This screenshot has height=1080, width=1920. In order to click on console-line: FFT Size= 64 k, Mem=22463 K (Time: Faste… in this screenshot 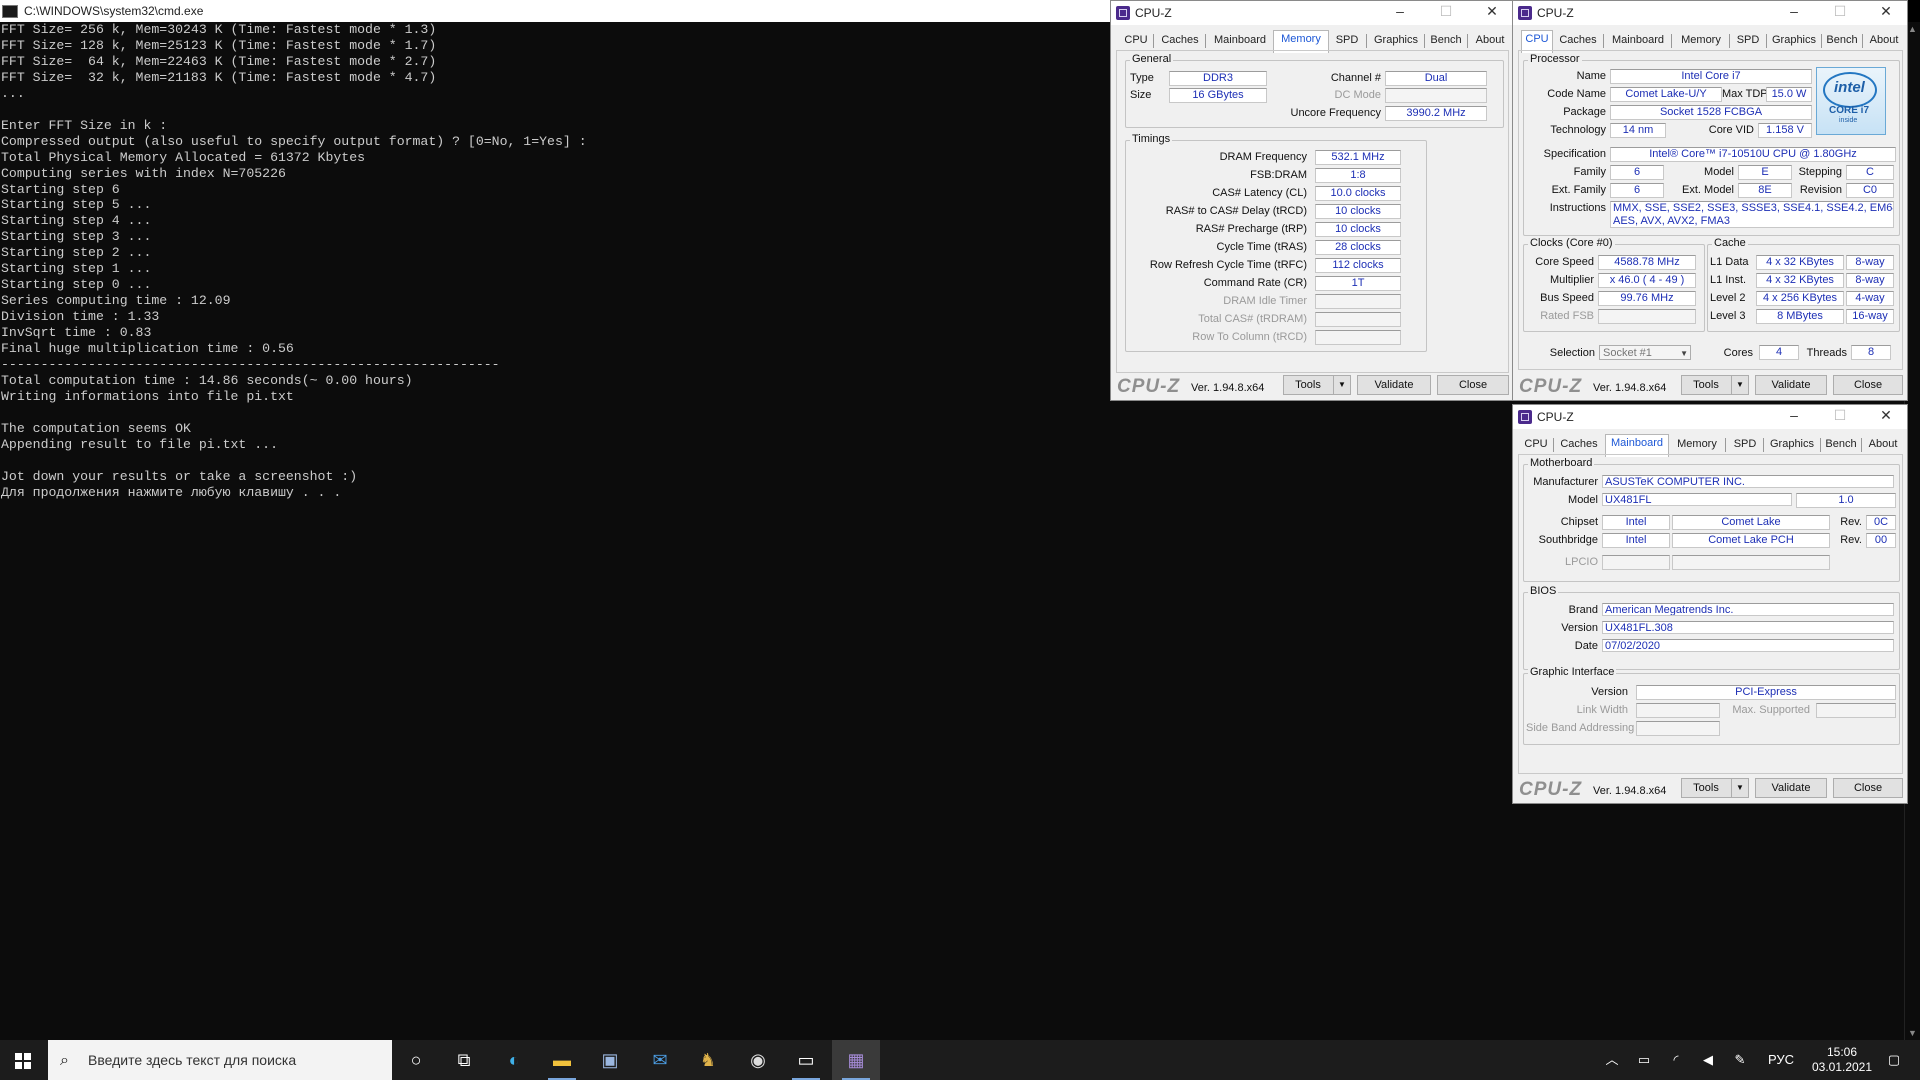, I will do `click(219, 61)`.